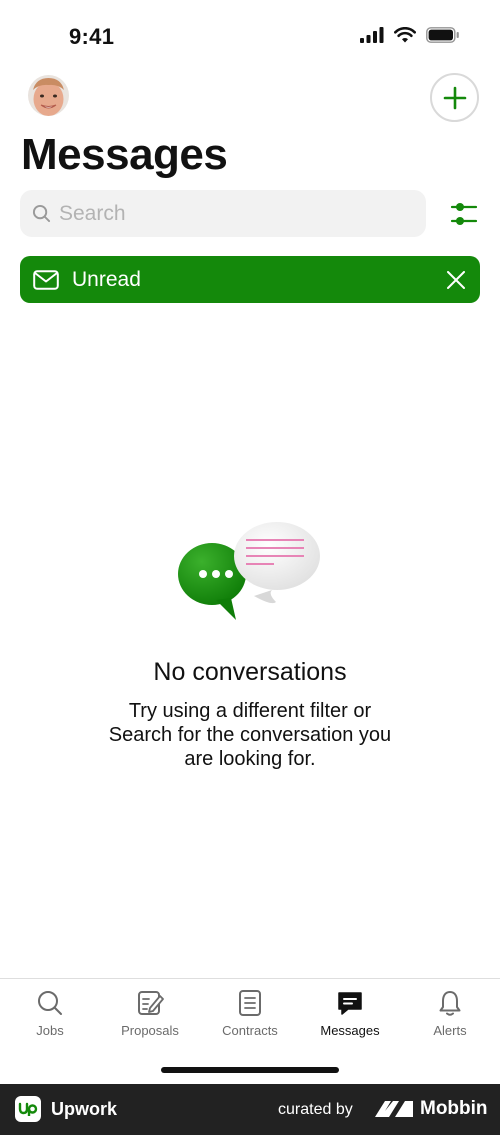 The height and width of the screenshot is (1135, 500). I want to click on close-icon, so click(456, 280).